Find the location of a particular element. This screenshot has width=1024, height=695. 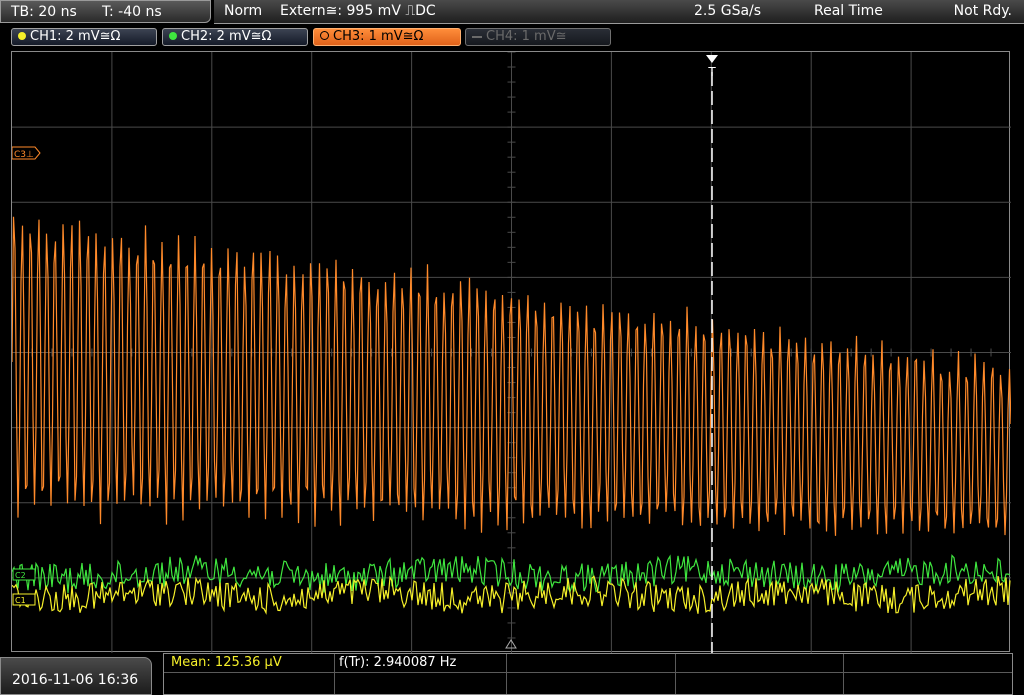

trigger-source-label: Extern≅: 995 mV ⎍DC is located at coordinates (358, 11).